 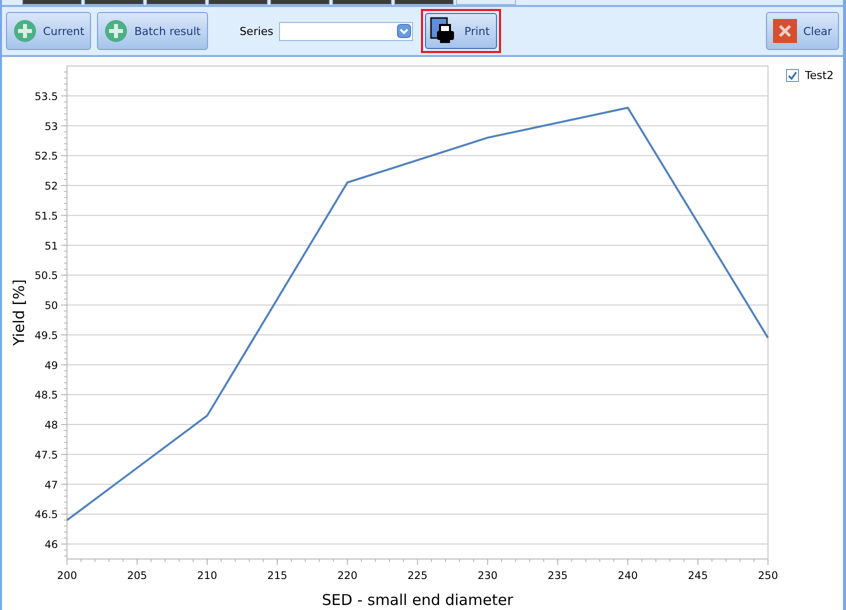 I want to click on y-tick-label: 53.5, so click(x=46, y=96).